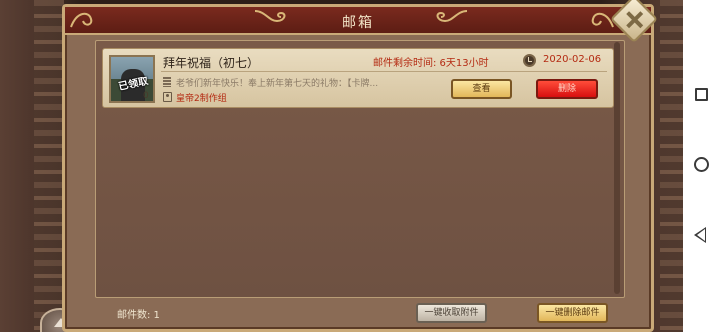 This screenshot has width=720, height=332. I want to click on attachment-count: 0, so click(146, 96).